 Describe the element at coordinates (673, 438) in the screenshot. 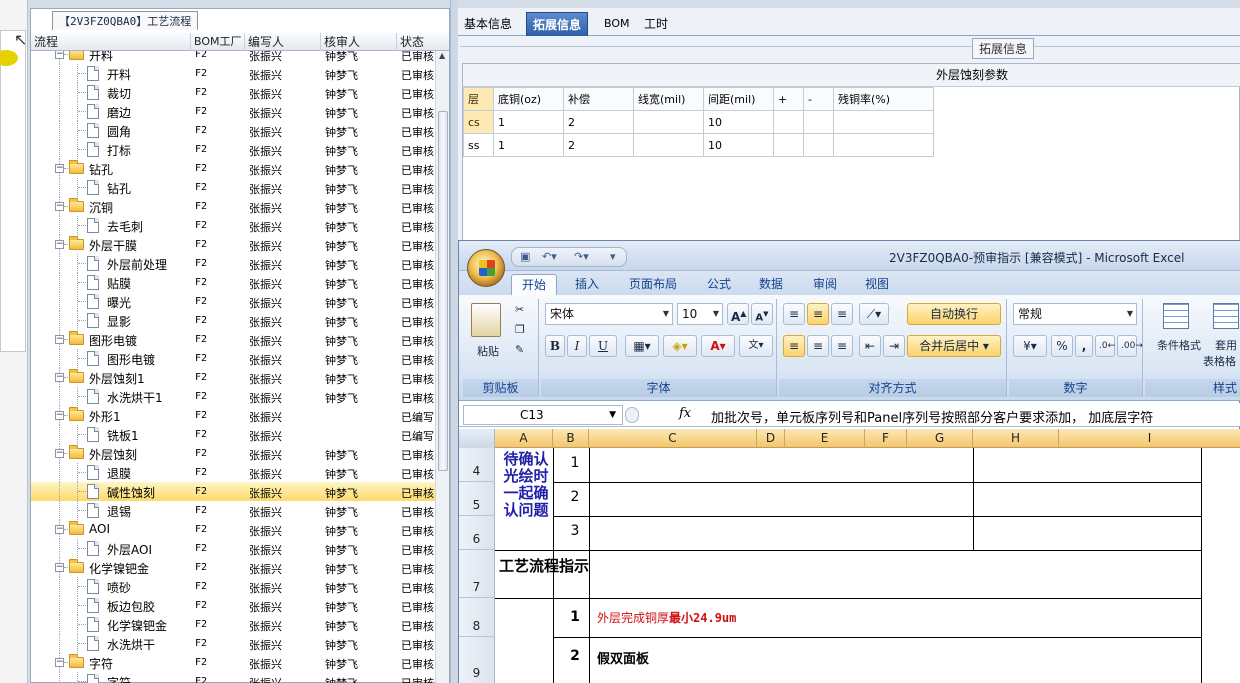

I see `column-header: C` at that location.